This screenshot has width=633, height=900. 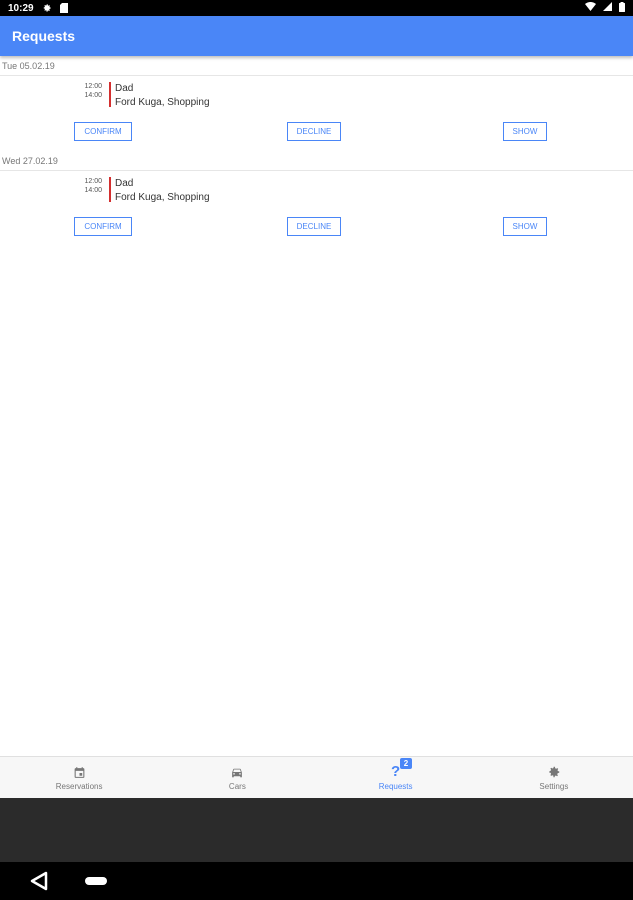 I want to click on car-icon, so click(x=237, y=772).